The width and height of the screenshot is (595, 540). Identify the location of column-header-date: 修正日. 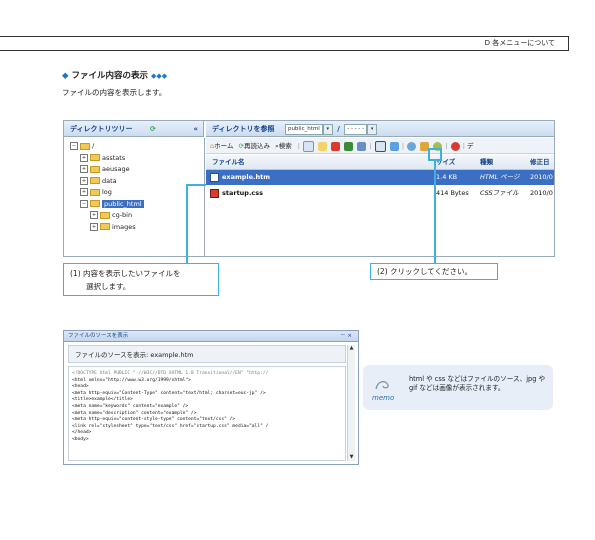
(540, 162).